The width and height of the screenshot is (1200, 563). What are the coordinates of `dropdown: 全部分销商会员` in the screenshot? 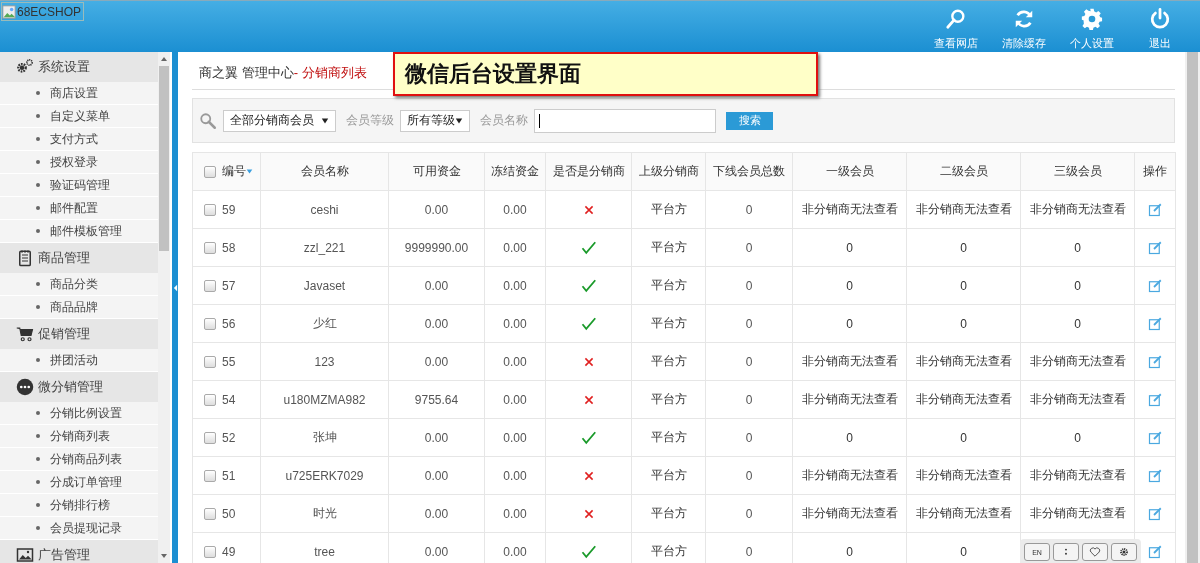 It's located at (279, 120).